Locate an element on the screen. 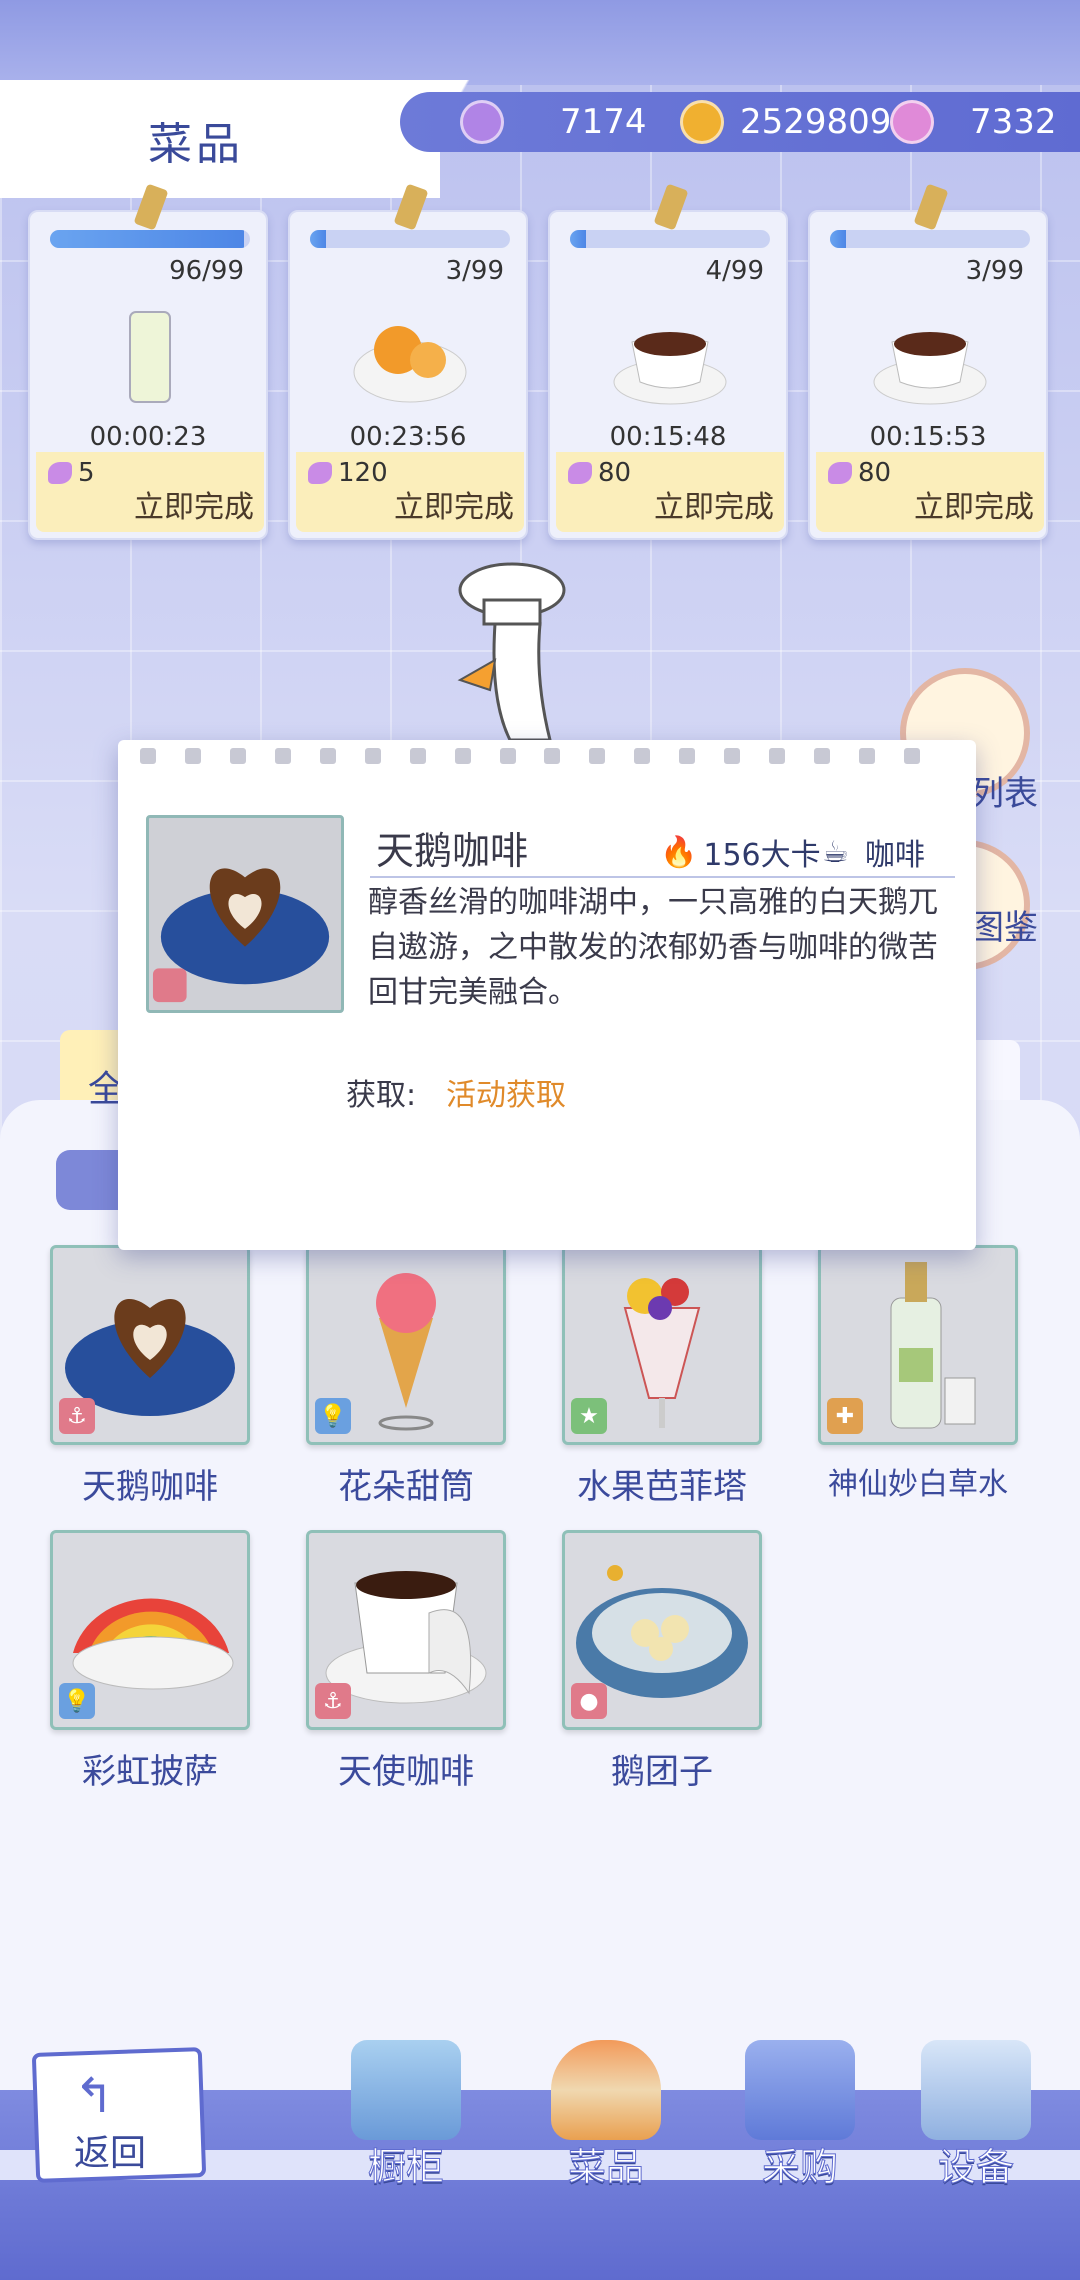 This screenshot has width=1080, height=2280. cooking-queue-card: 3/99 00:23:56 120 立即完成 is located at coordinates (408, 361).